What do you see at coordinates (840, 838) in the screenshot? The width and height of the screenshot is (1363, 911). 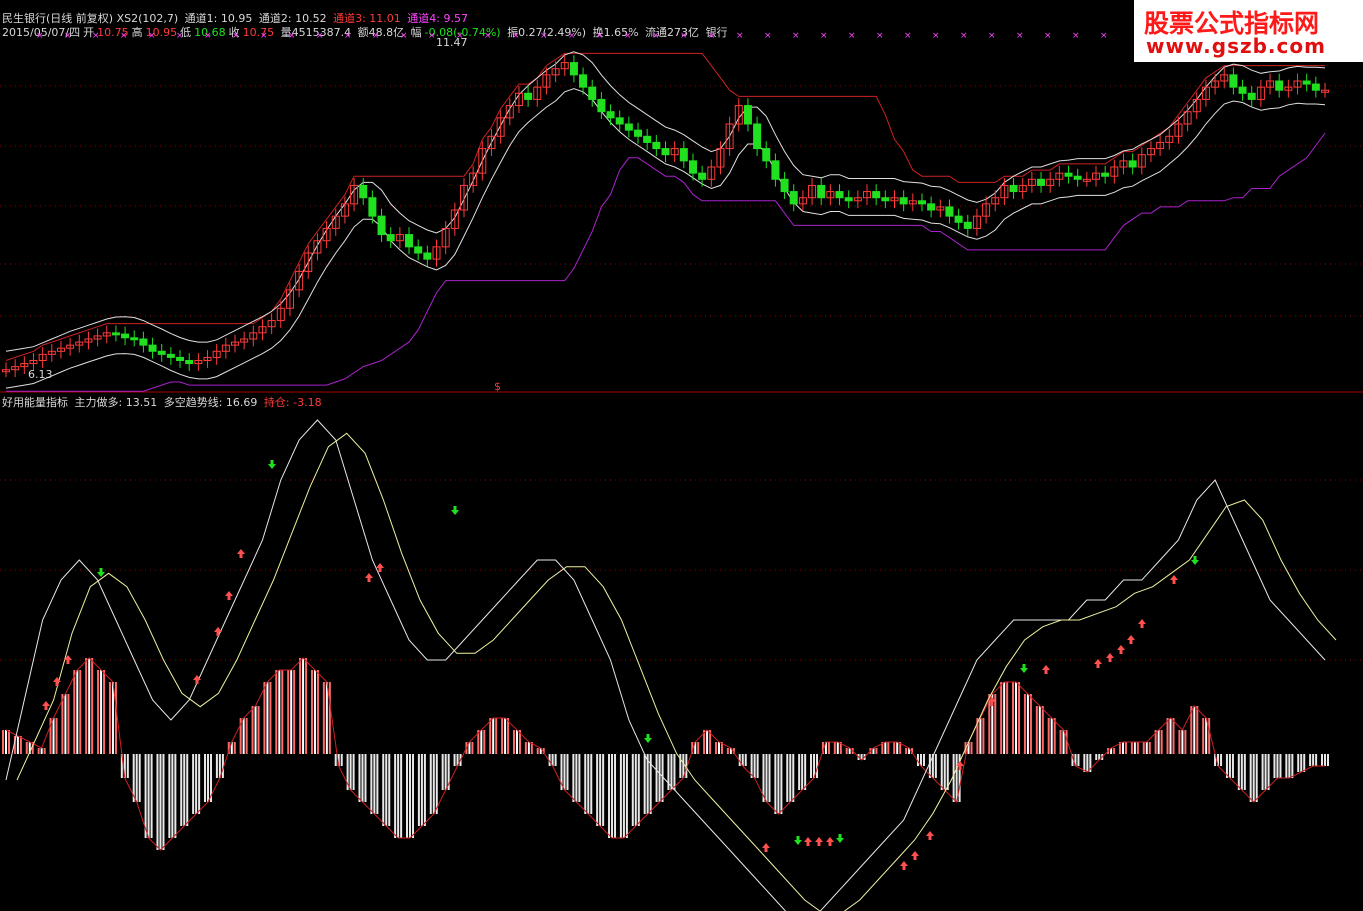 I see `down-arrow-icon` at bounding box center [840, 838].